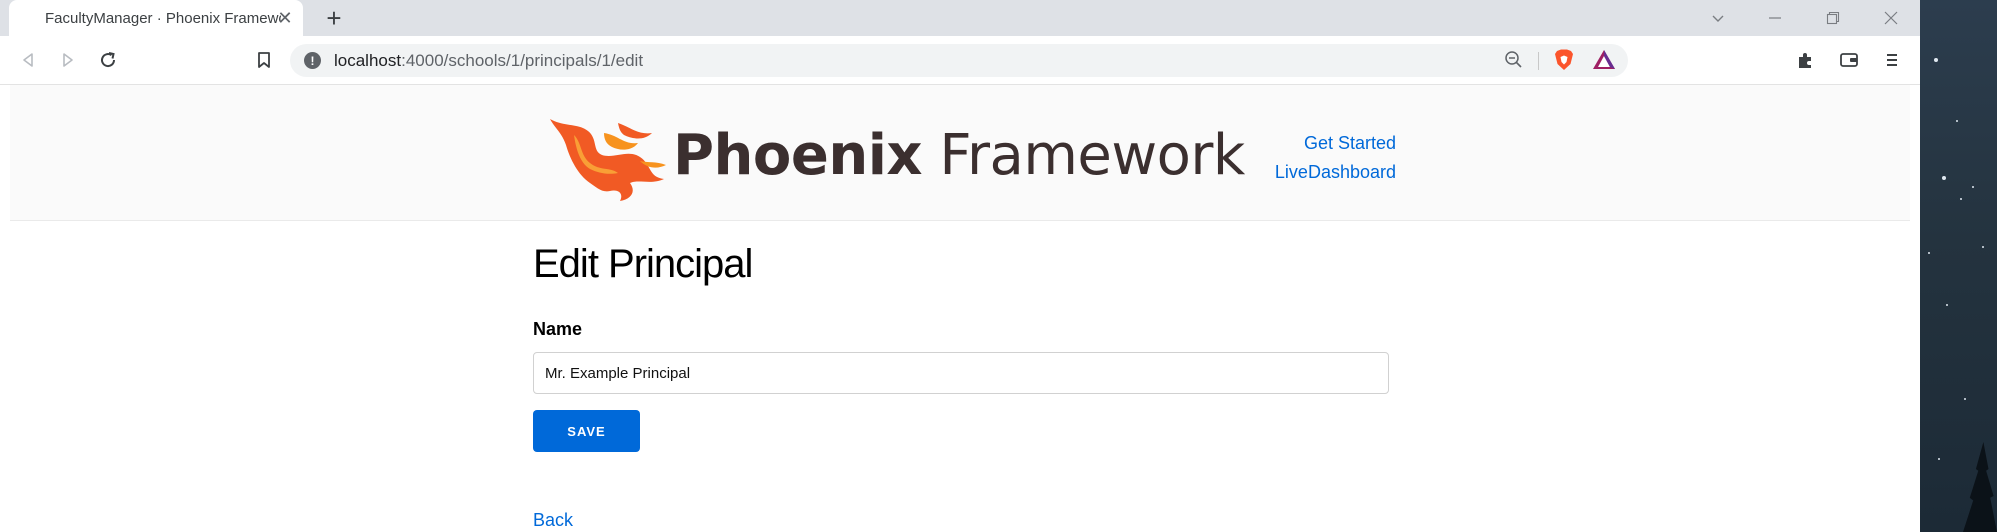  I want to click on site-info-icon: !, so click(312, 60).